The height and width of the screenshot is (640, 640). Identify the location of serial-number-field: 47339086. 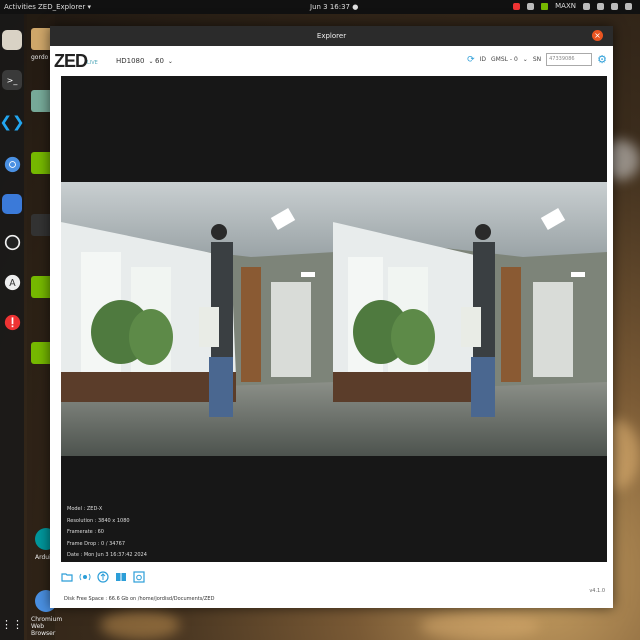
(569, 59).